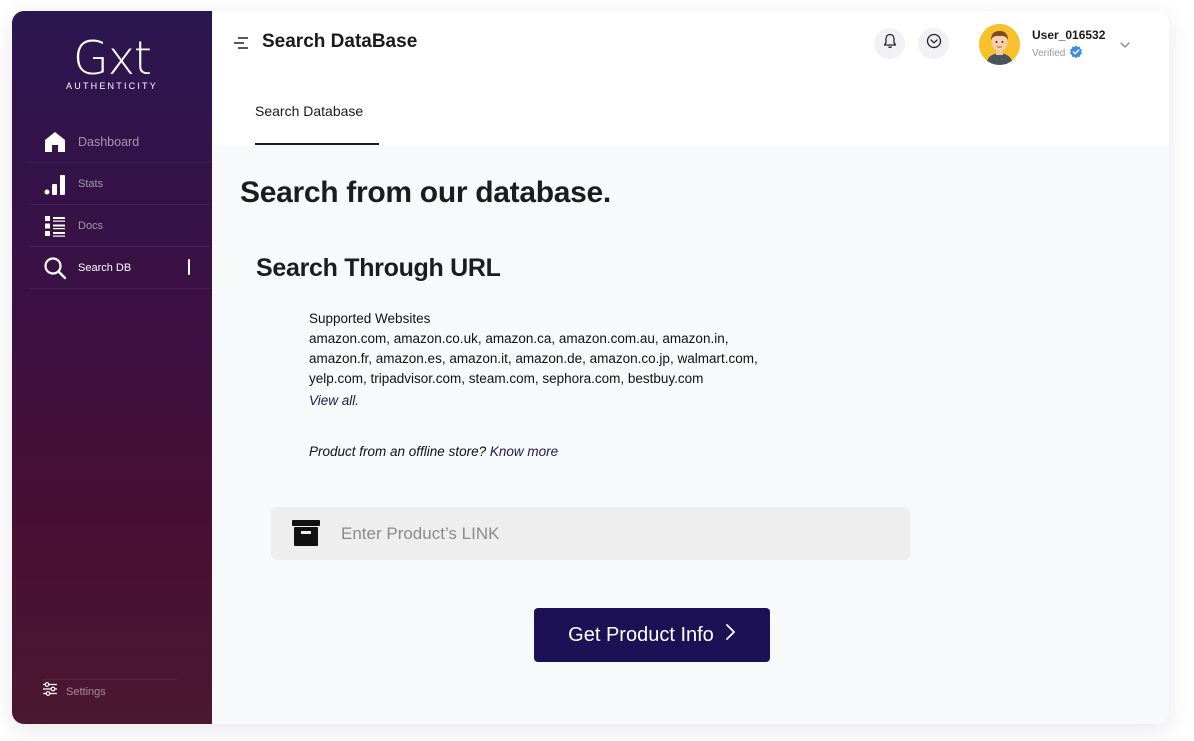 The width and height of the screenshot is (1194, 741). What do you see at coordinates (55, 142) in the screenshot?
I see `home-icon` at bounding box center [55, 142].